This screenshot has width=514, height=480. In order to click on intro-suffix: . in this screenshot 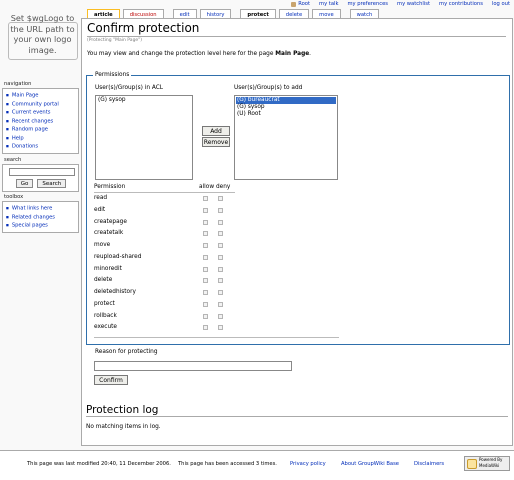, I will do `click(310, 54)`.